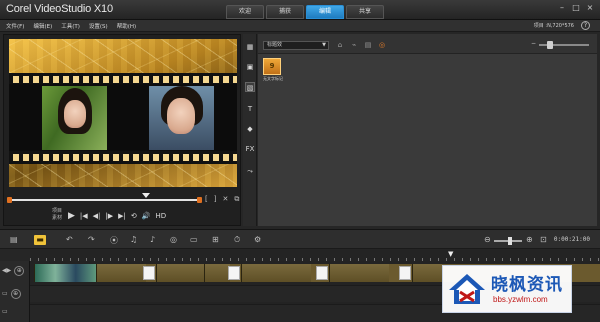 The height and width of the screenshot is (322, 600). Describe the element at coordinates (14, 239) in the screenshot. I see `storyboard-view-icon: ▤` at that location.